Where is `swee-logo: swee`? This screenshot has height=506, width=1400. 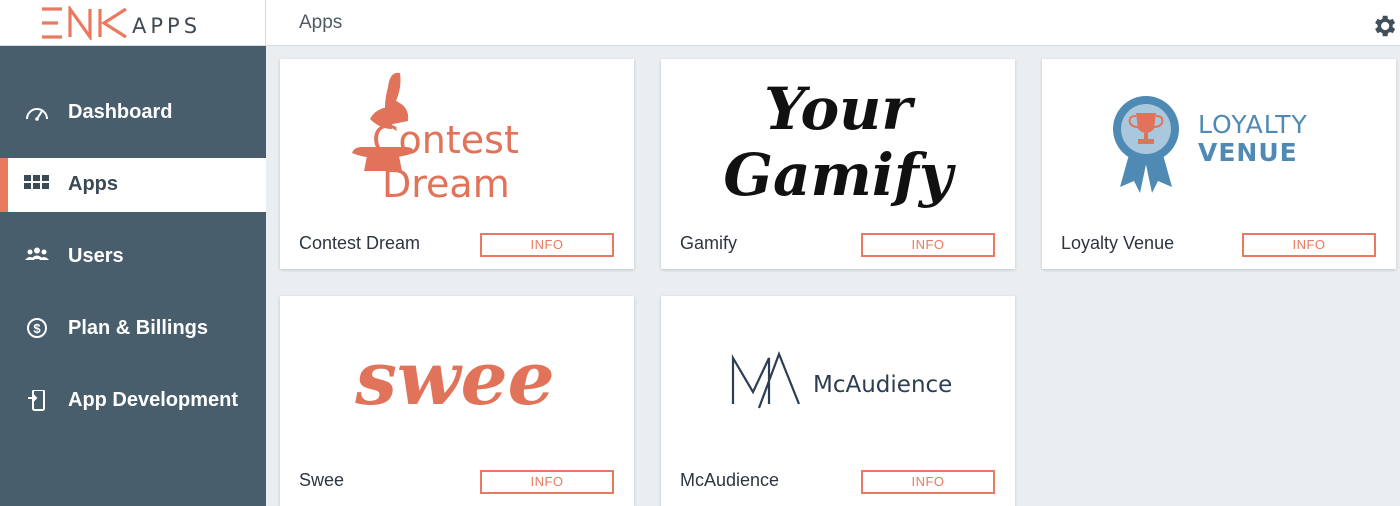
swee-logo: swee is located at coordinates (454, 379).